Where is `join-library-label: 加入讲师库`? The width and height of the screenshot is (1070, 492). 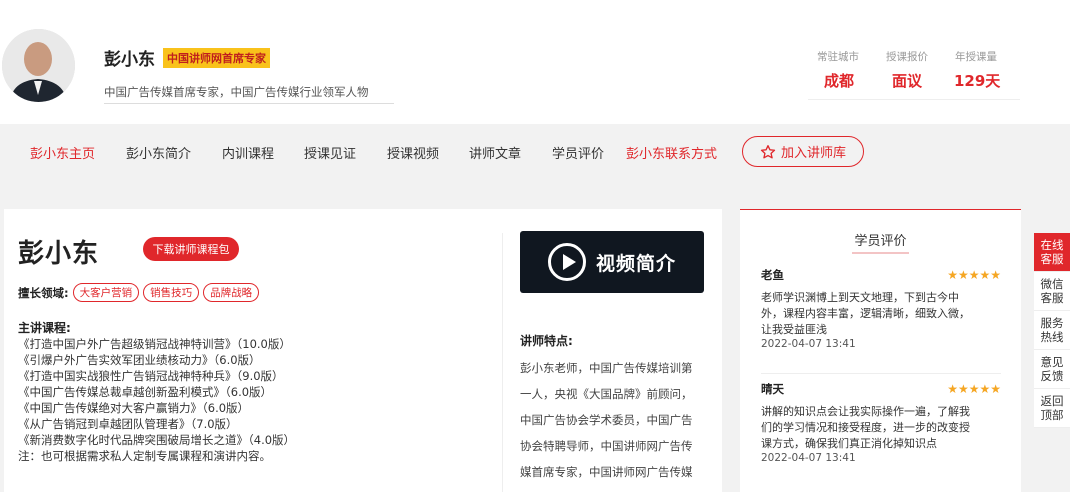
join-library-label: 加入讲师库 is located at coordinates (813, 153).